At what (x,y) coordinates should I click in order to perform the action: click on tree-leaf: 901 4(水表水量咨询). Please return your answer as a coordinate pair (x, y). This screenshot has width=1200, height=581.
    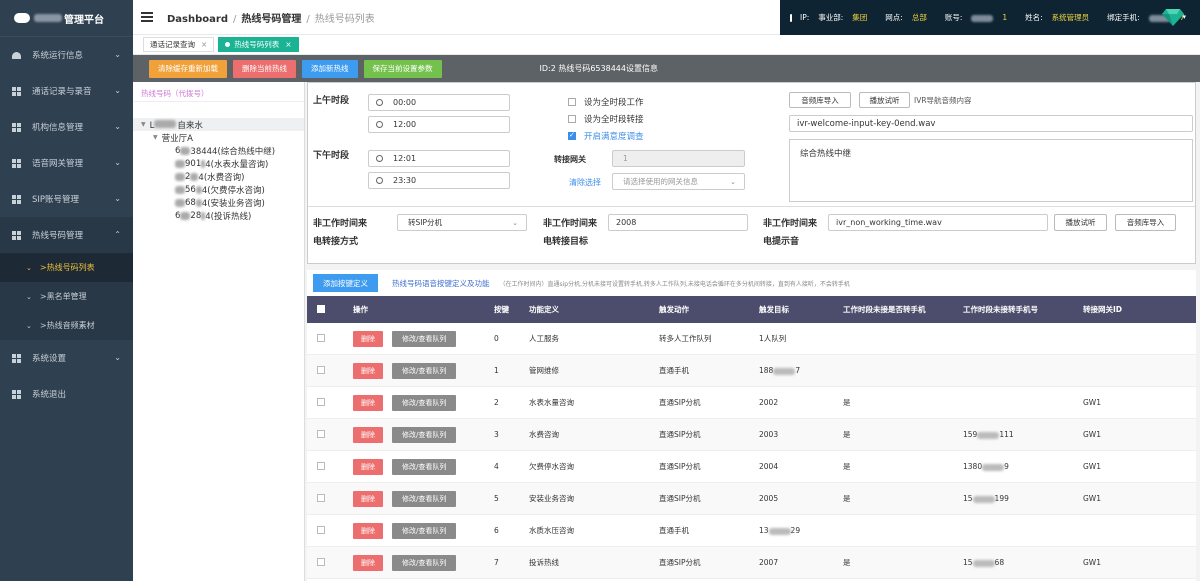
    Looking at the image, I should click on (218, 163).